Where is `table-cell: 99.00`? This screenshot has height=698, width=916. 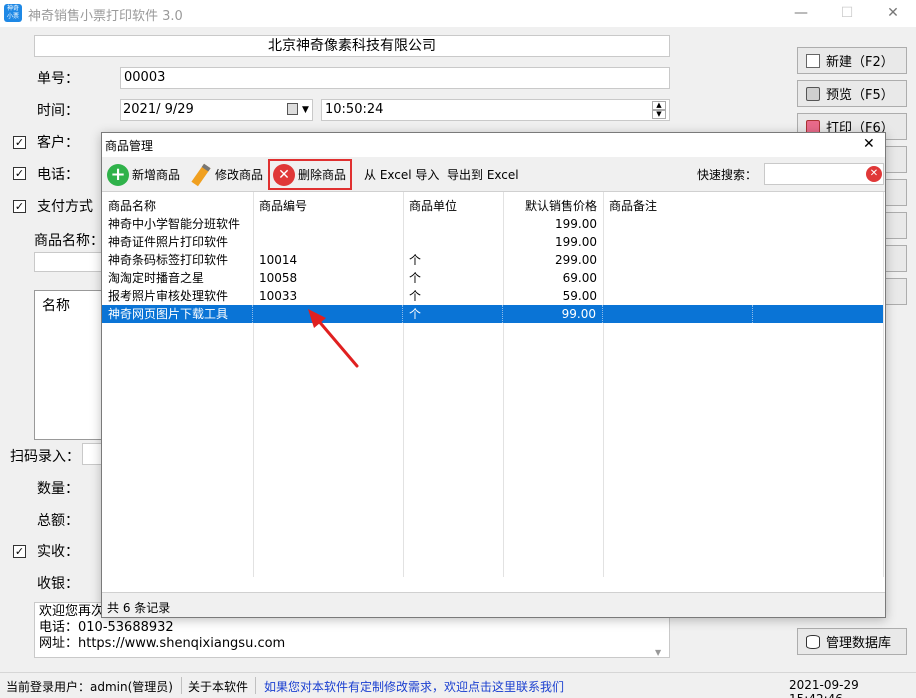 table-cell: 99.00 is located at coordinates (553, 314).